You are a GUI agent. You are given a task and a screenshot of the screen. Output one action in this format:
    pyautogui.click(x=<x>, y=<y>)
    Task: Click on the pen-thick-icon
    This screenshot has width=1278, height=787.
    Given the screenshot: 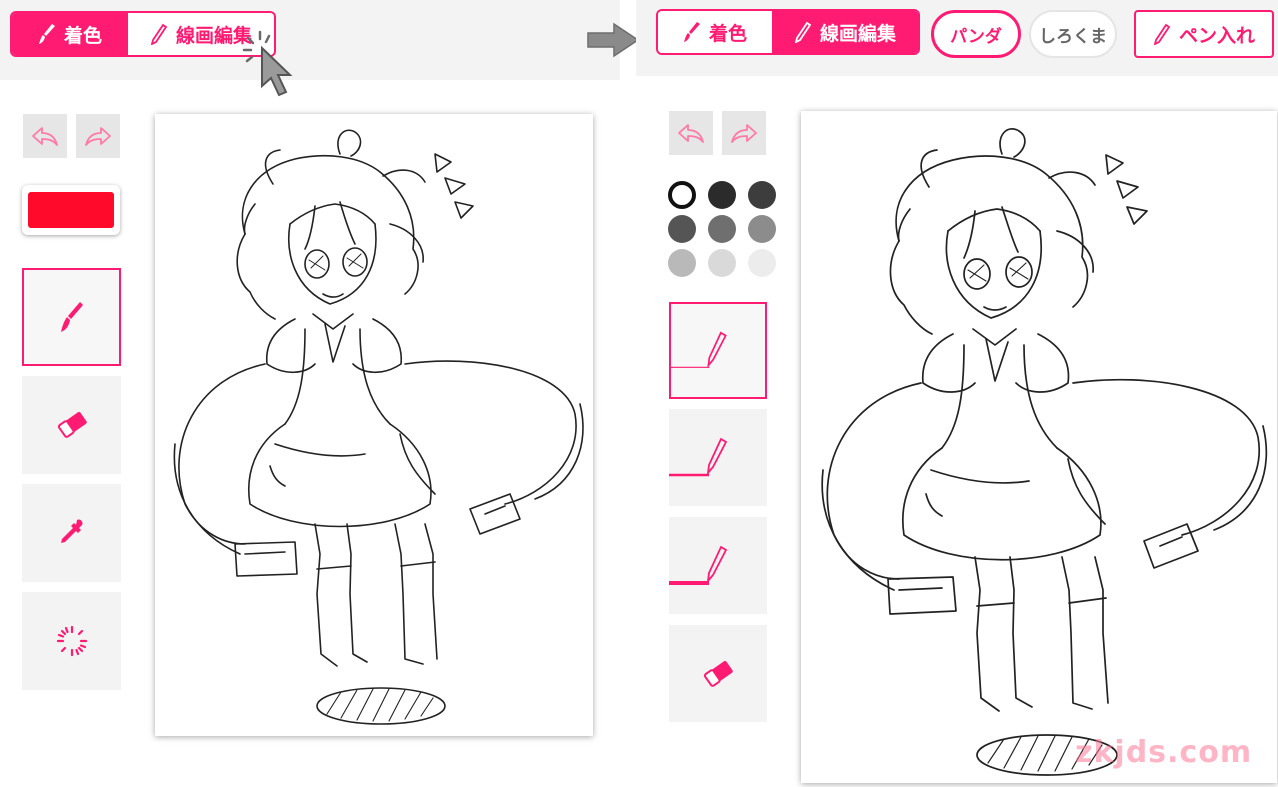 What is the action you would take?
    pyautogui.click(x=698, y=565)
    